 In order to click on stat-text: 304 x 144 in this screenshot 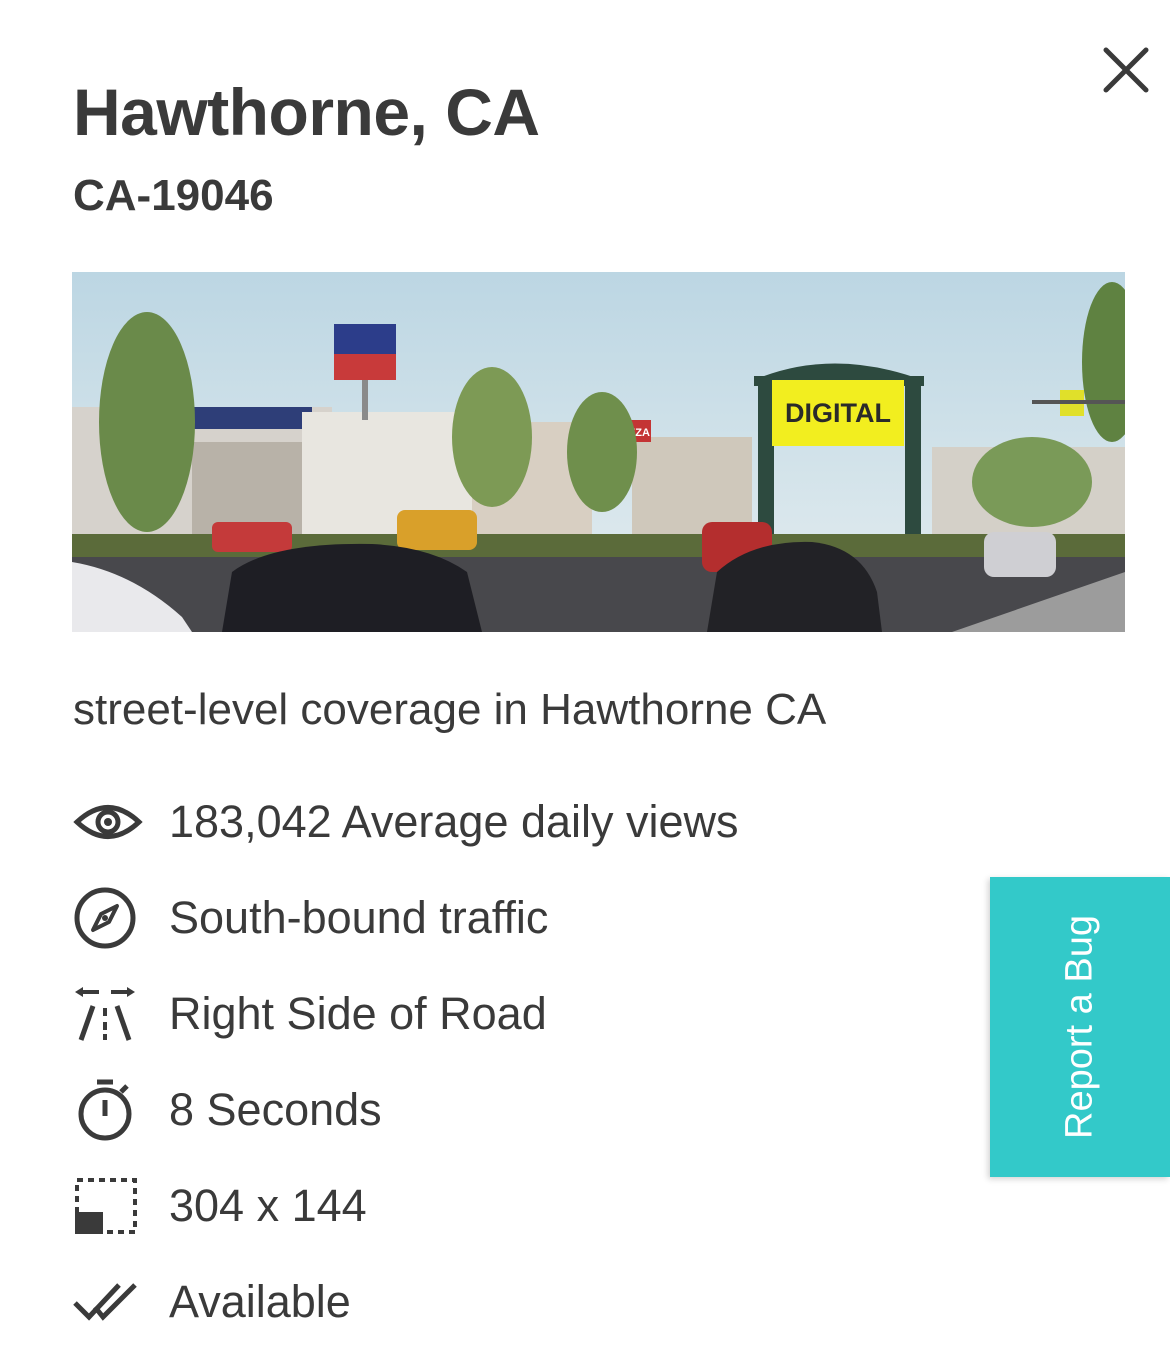, I will do `click(268, 1205)`.